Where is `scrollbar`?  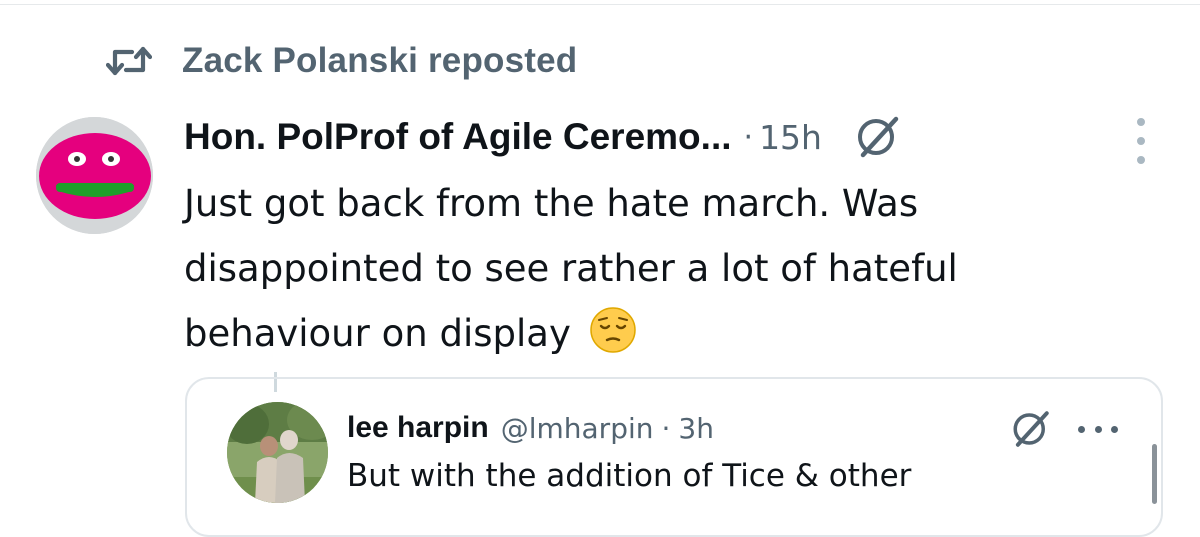 scrollbar is located at coordinates (1154, 474).